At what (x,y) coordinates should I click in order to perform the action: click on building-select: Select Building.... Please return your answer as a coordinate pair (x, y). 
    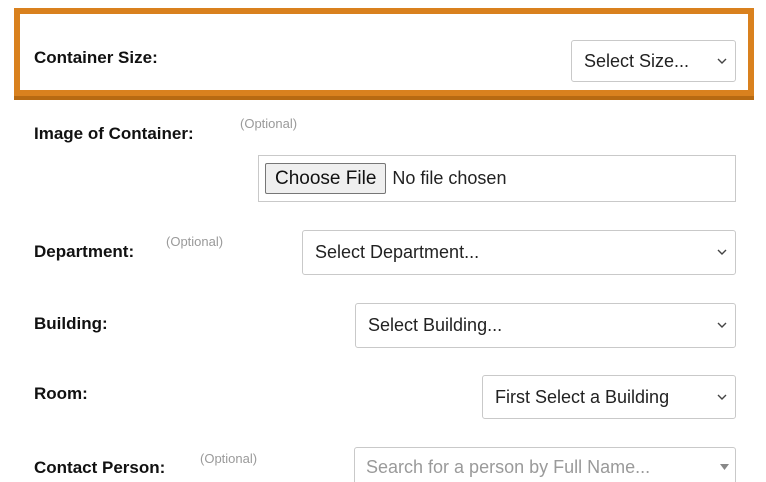
    Looking at the image, I should click on (545, 325).